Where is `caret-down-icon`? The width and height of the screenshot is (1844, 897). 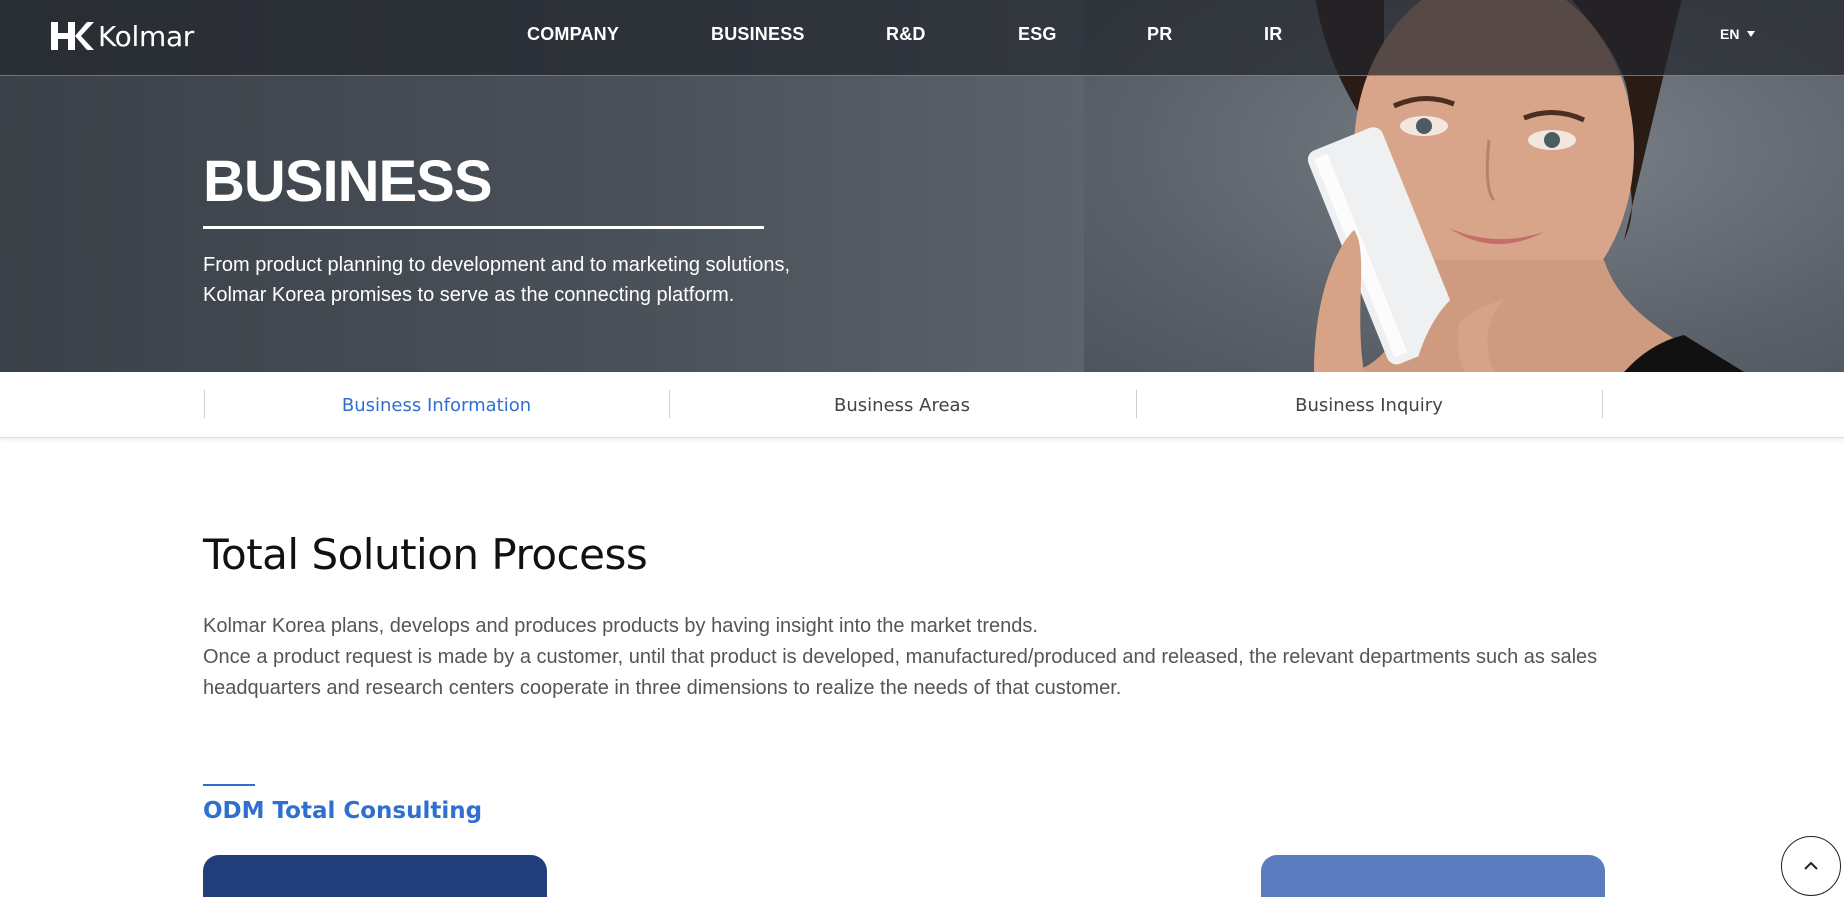
caret-down-icon is located at coordinates (1751, 34).